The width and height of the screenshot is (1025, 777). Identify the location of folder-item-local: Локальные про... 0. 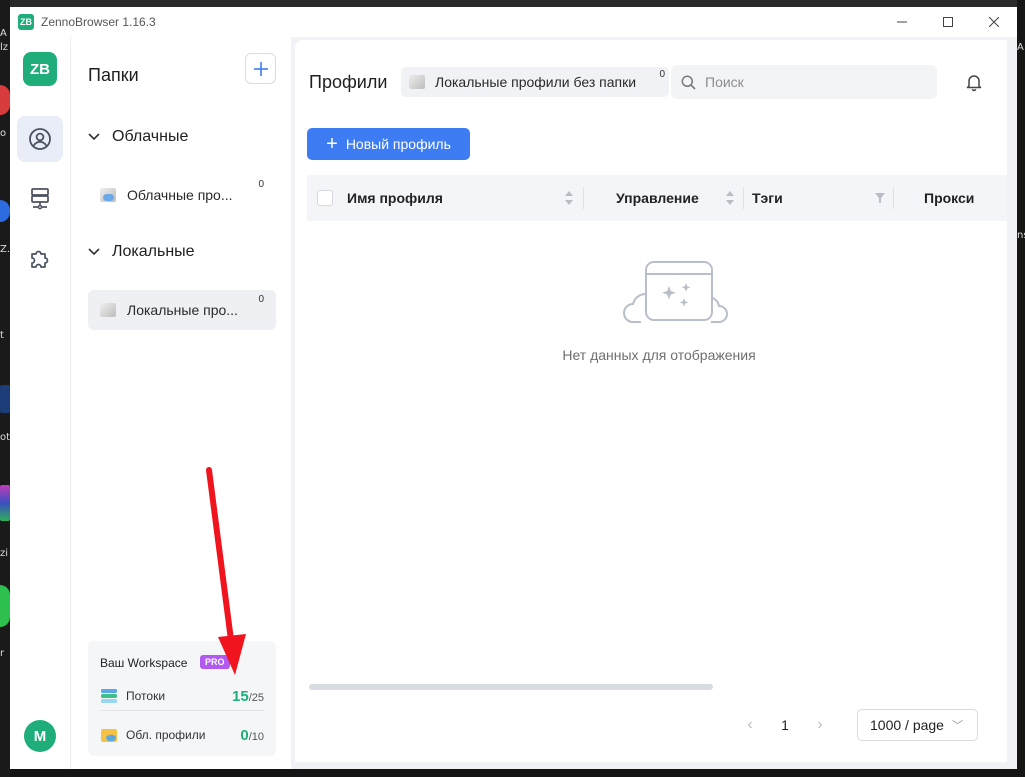
(182, 310).